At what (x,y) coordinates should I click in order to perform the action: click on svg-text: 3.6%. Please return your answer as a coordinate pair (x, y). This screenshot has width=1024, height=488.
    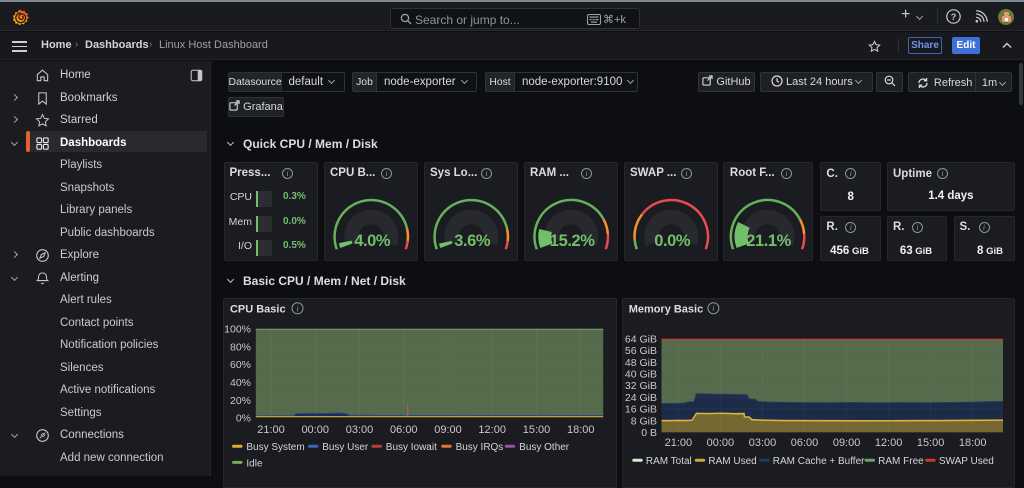
    Looking at the image, I should click on (472, 241).